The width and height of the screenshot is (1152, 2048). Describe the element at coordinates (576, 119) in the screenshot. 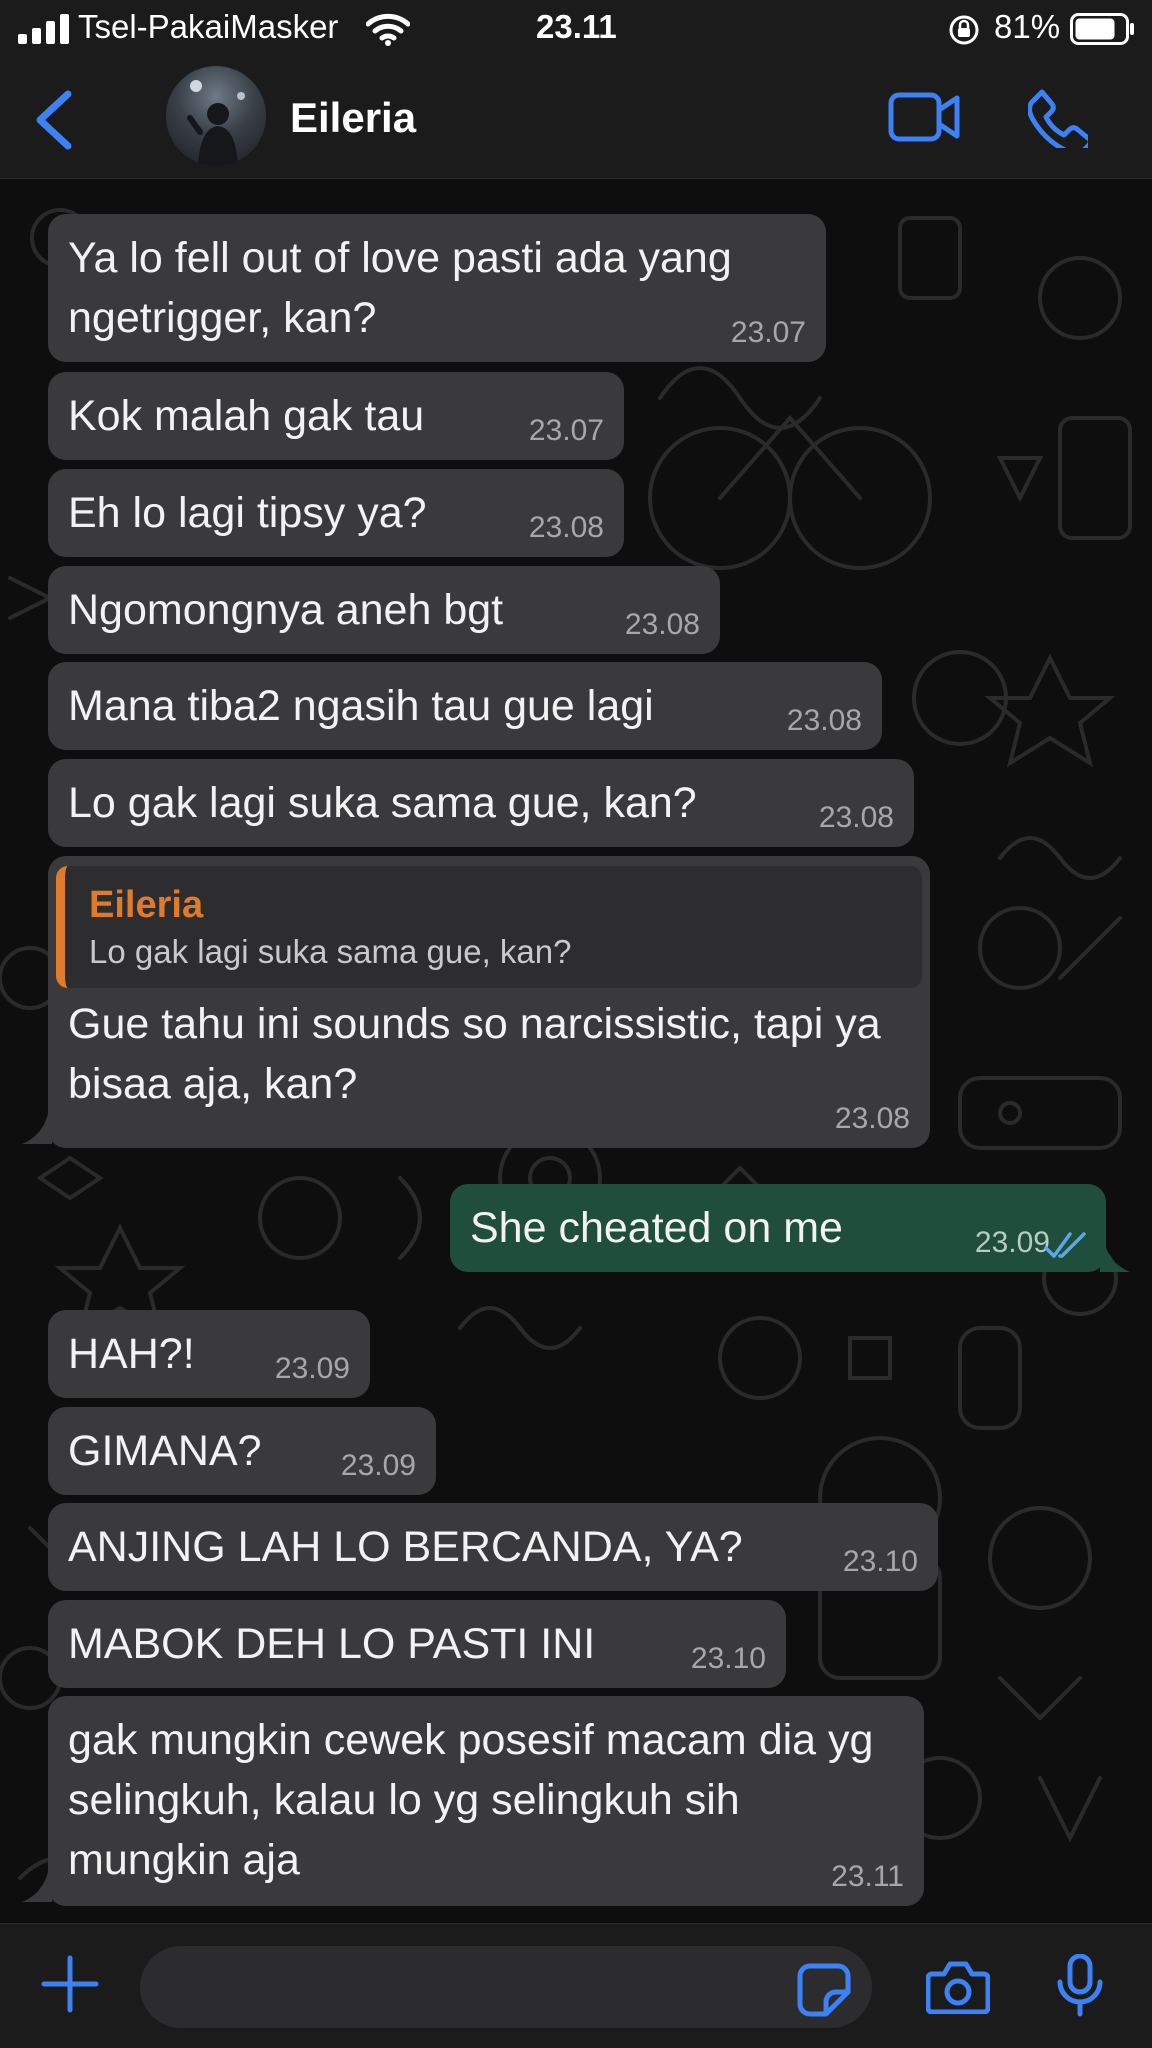

I see `chat-header: Eileria` at that location.